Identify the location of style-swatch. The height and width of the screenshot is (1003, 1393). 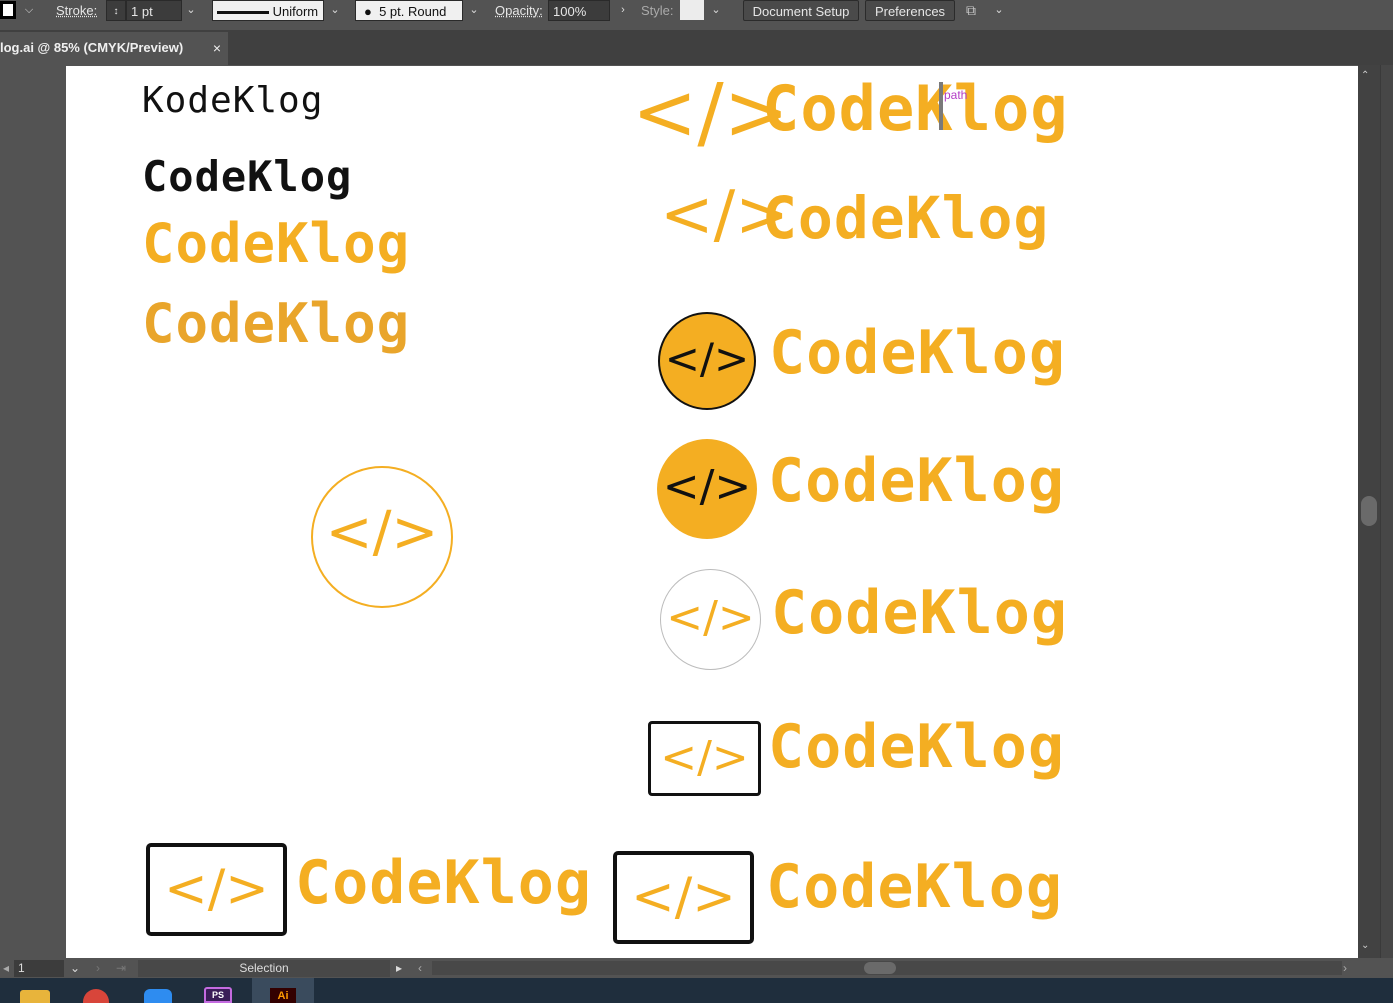
(692, 10).